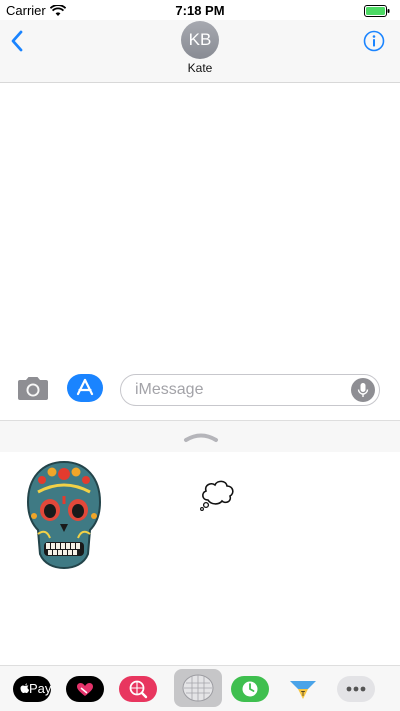 The width and height of the screenshot is (400, 711). What do you see at coordinates (374, 43) in the screenshot?
I see `info-icon` at bounding box center [374, 43].